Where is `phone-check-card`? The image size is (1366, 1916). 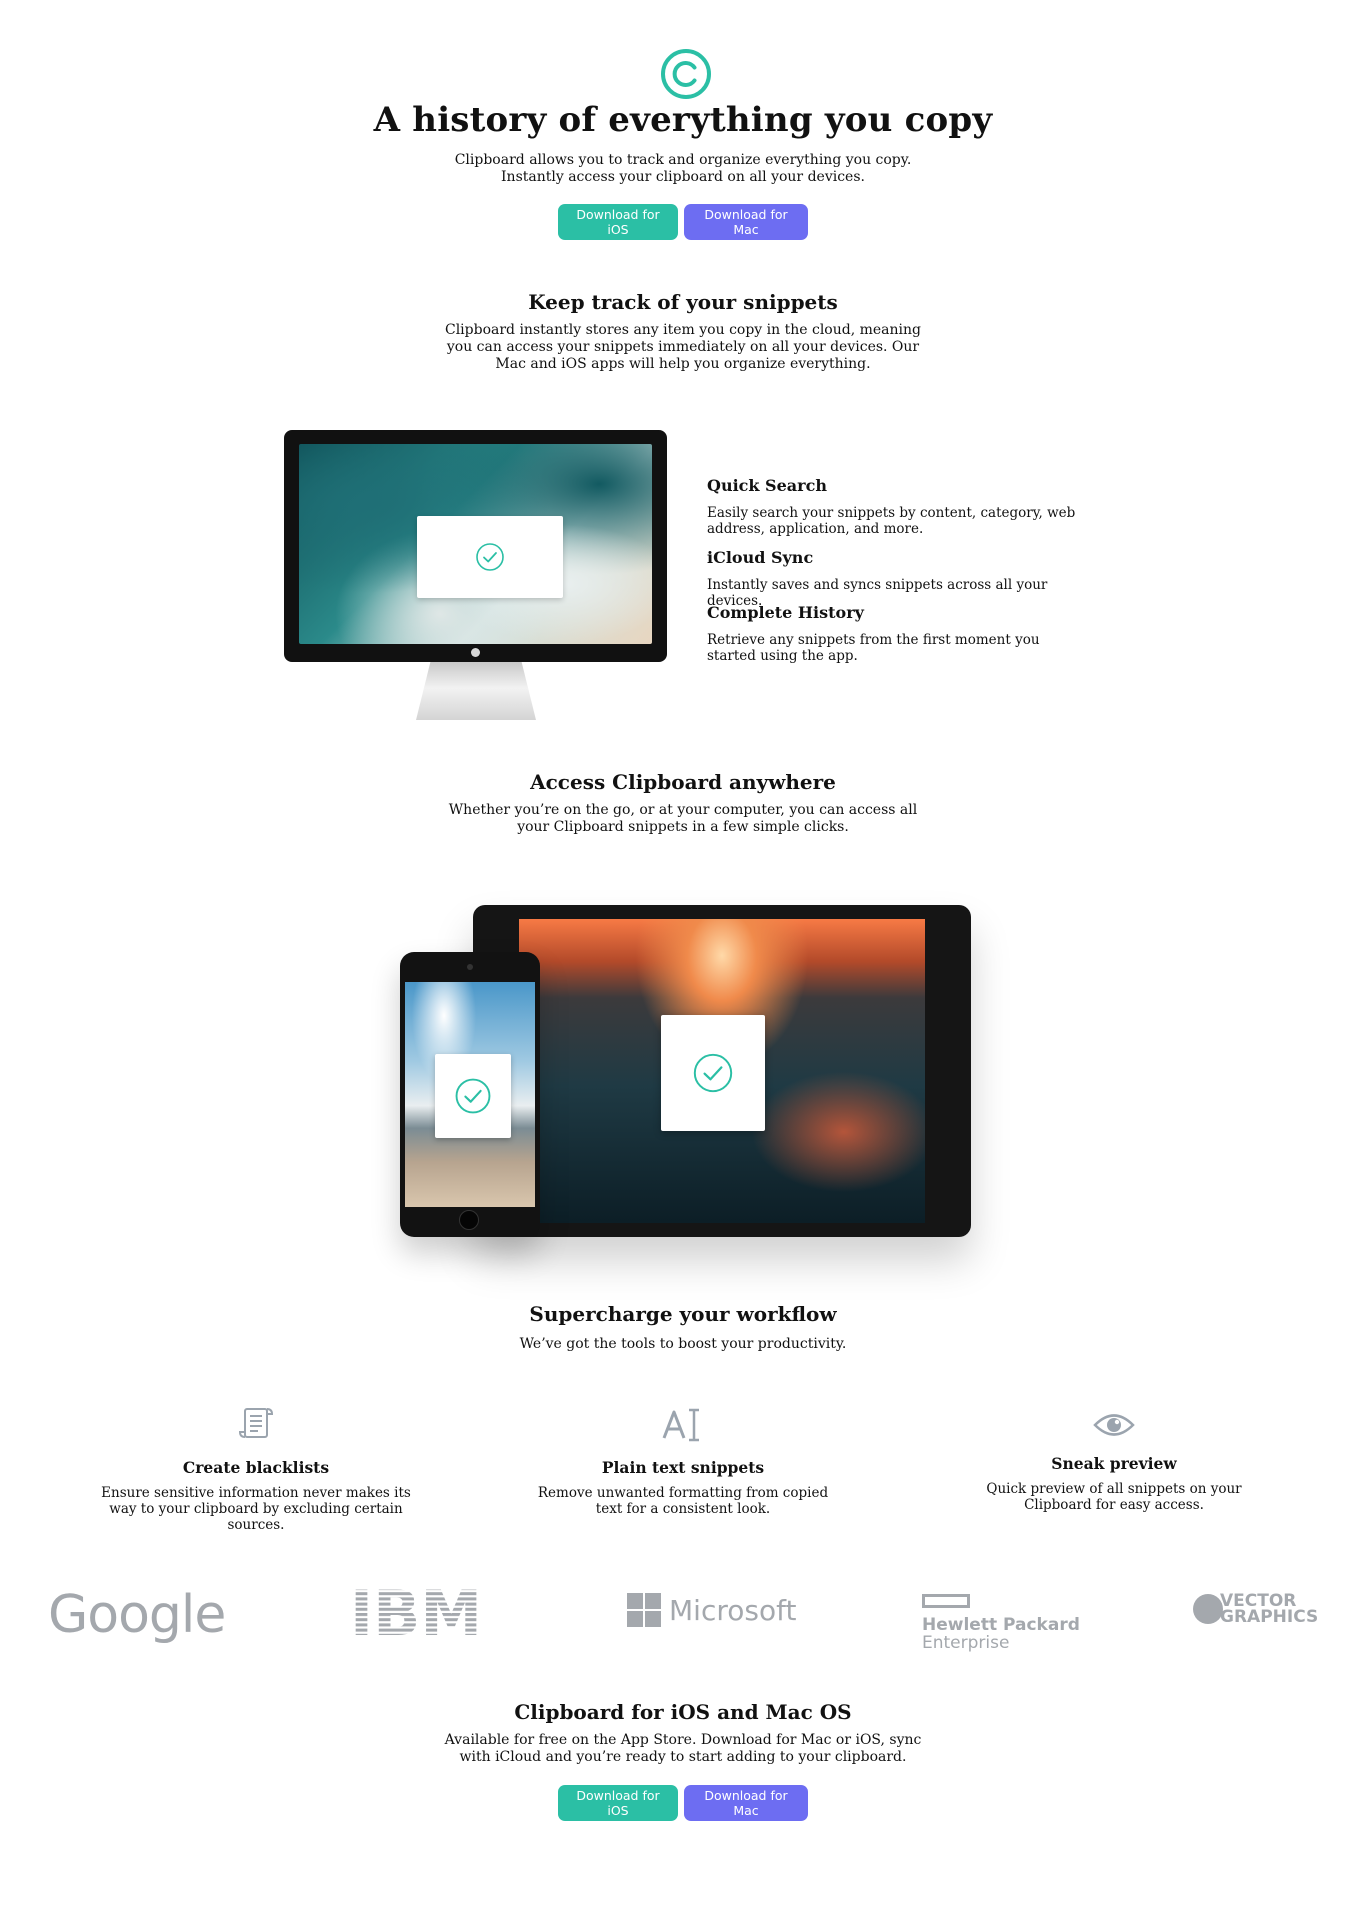
phone-check-card is located at coordinates (473, 1096).